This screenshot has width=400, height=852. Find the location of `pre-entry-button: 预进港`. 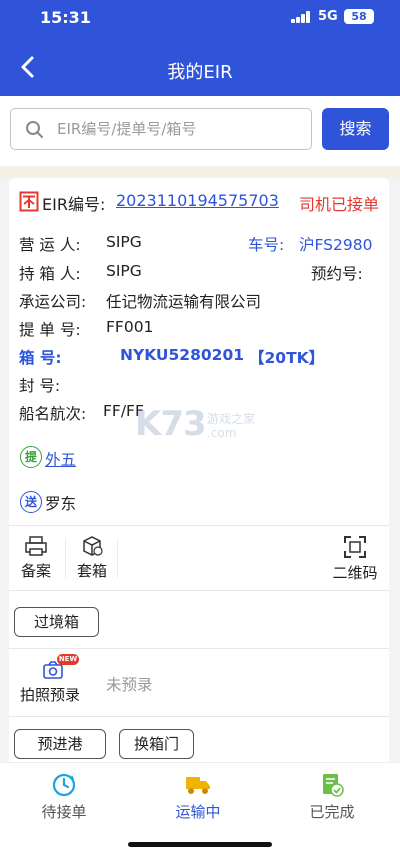

pre-entry-button: 预进港 is located at coordinates (60, 744).